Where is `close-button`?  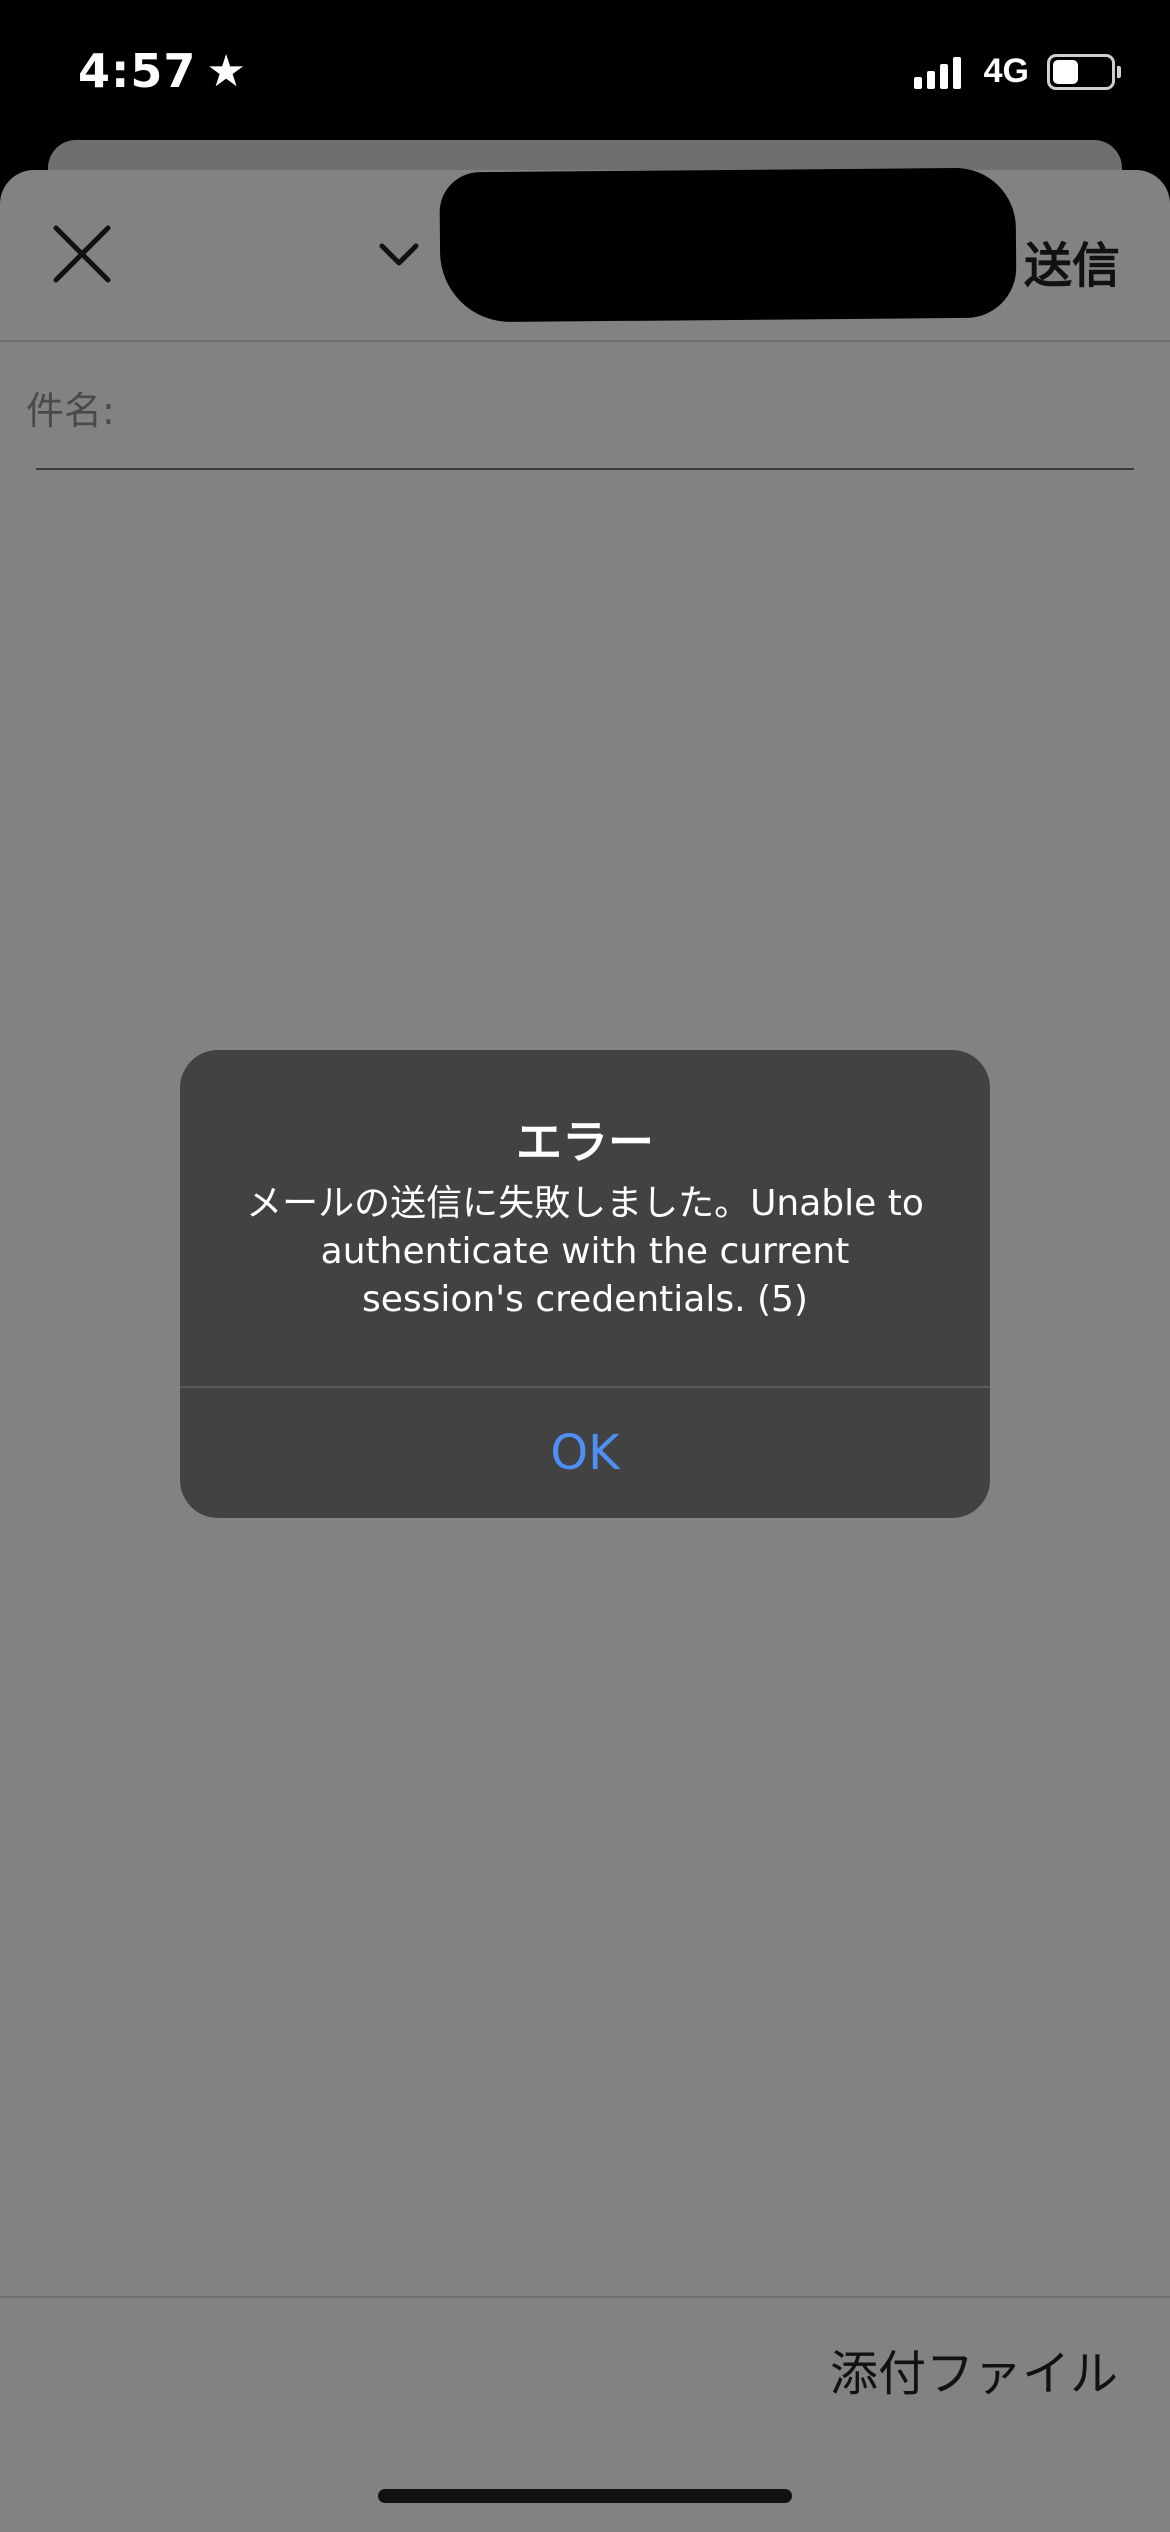 close-button is located at coordinates (82, 254).